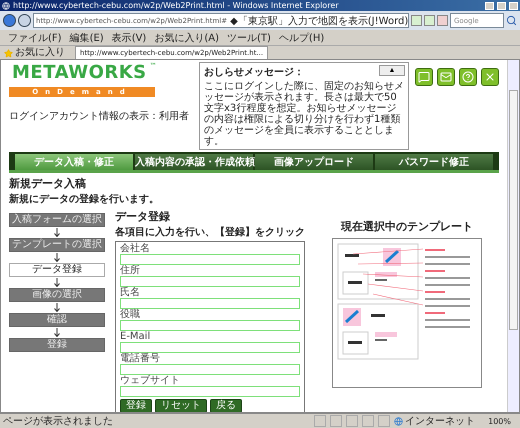  I want to click on menu-item: お気に入り(A), so click(186, 37).